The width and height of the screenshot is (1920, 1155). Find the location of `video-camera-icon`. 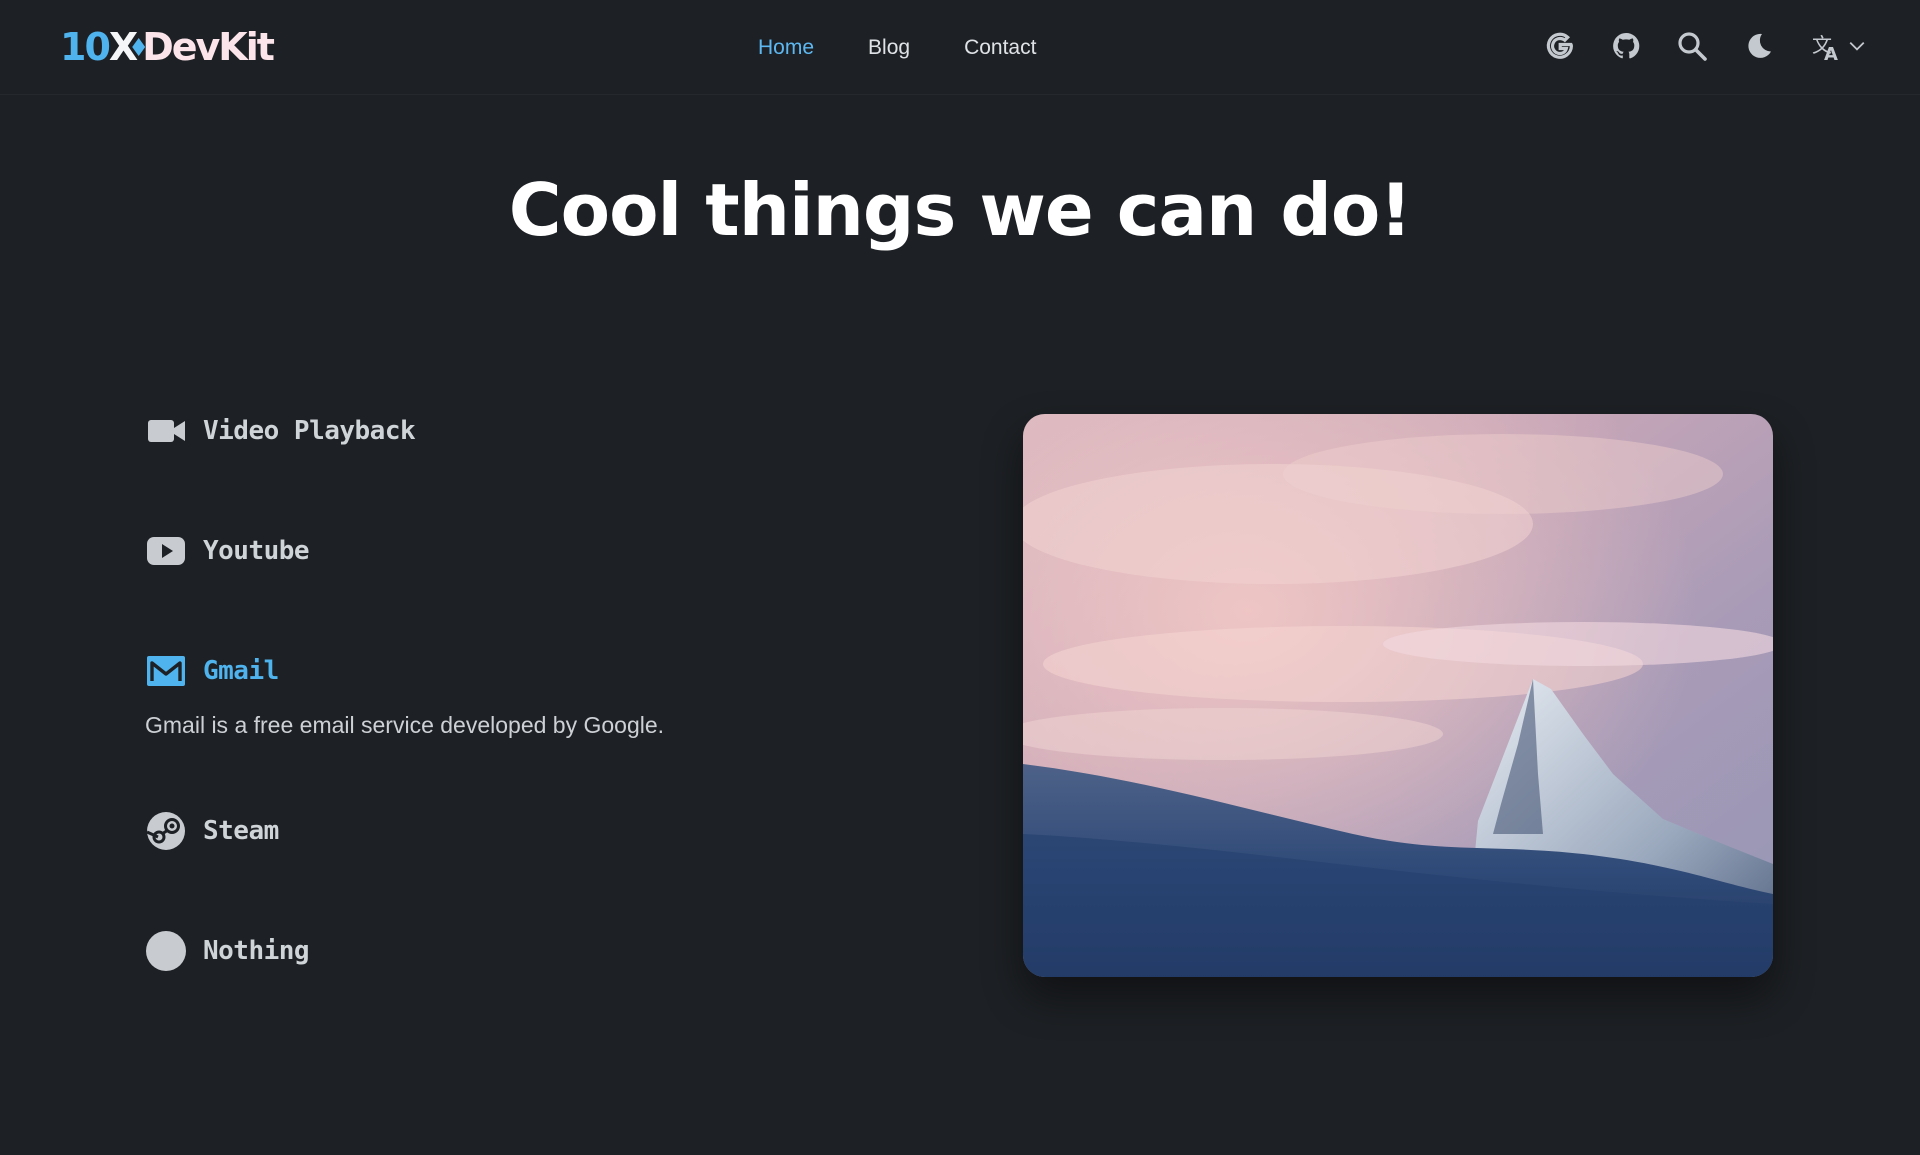

video-camera-icon is located at coordinates (166, 431).